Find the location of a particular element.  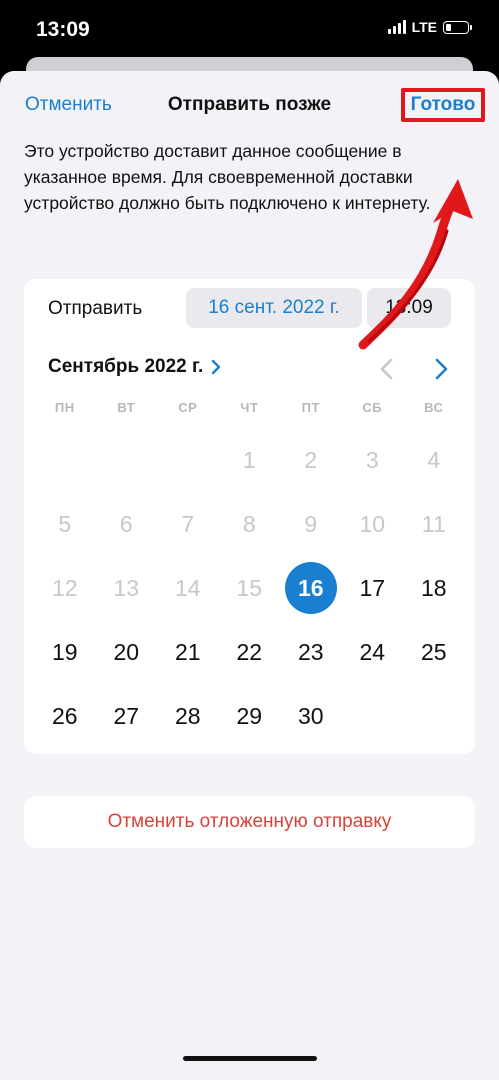

calendar-day-number: 14 is located at coordinates (187, 587).